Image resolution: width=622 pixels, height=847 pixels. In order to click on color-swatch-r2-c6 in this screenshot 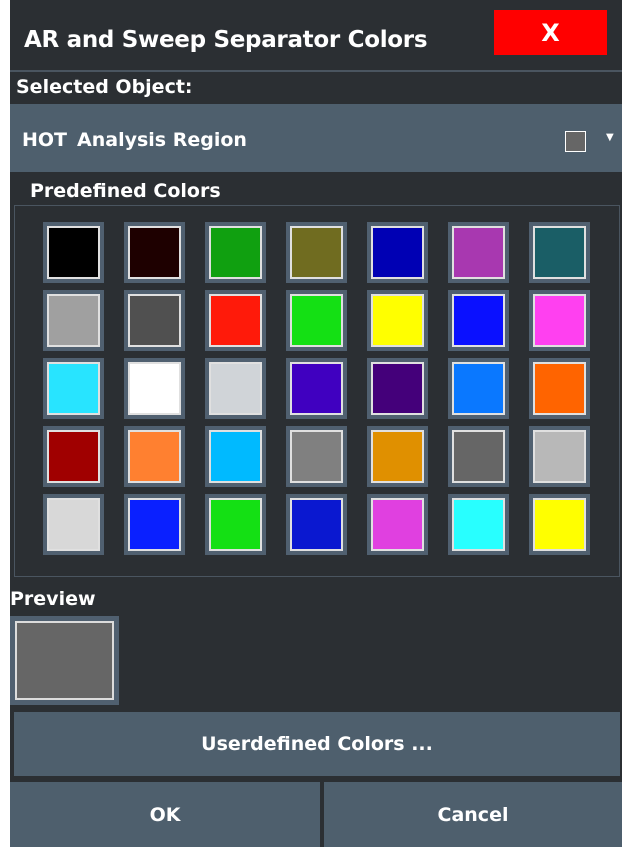, I will do `click(478, 320)`.